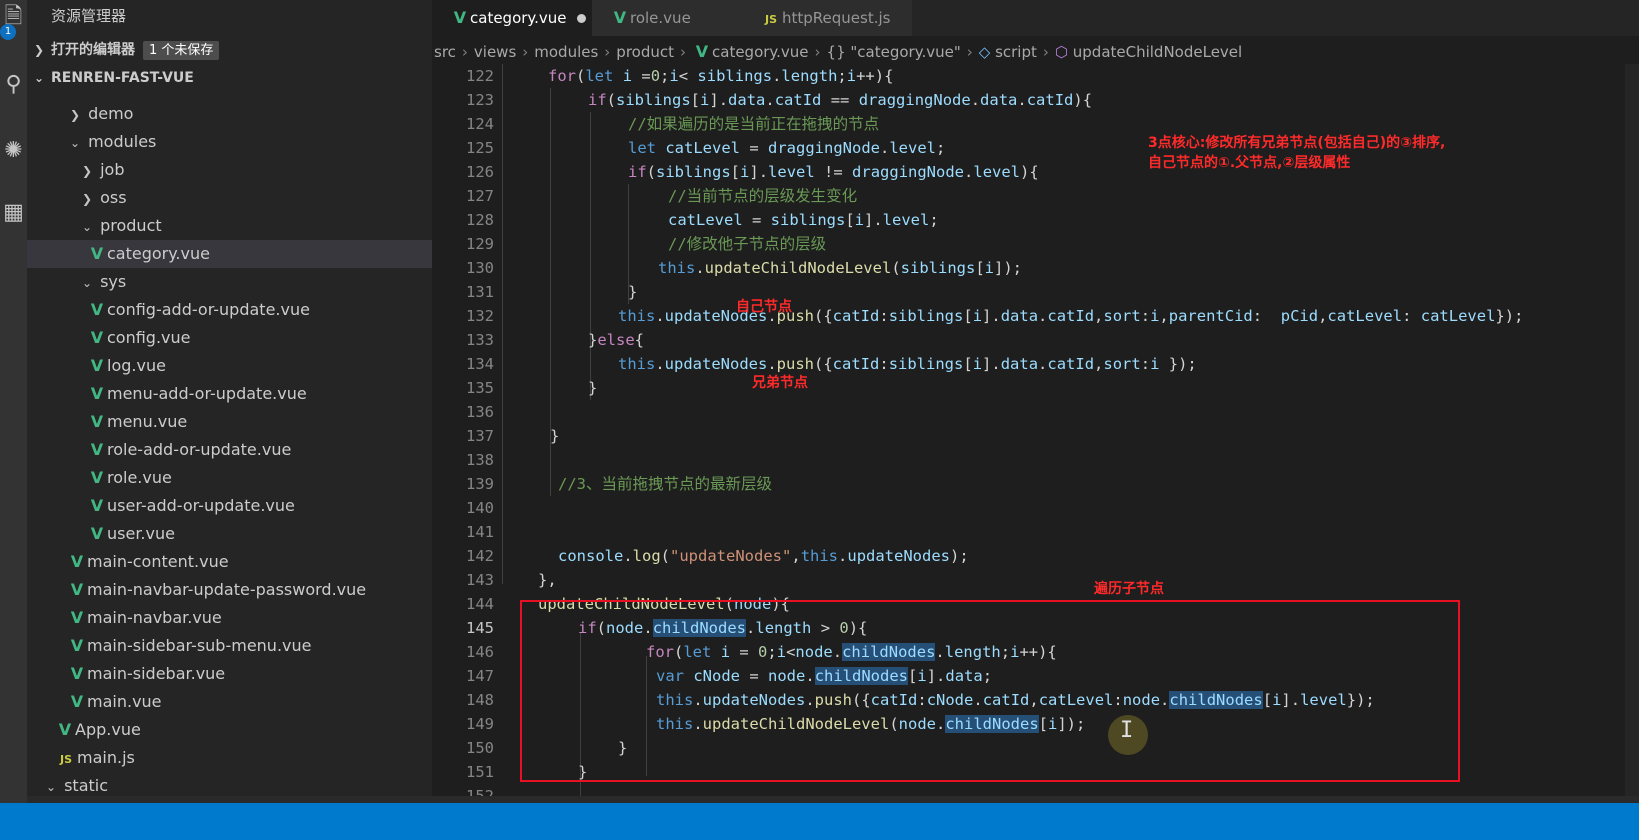 The height and width of the screenshot is (840, 1639). What do you see at coordinates (1249, 163) in the screenshot?
I see `annotation-core-line2: 自己节点的①.父节点,②层级属性` at bounding box center [1249, 163].